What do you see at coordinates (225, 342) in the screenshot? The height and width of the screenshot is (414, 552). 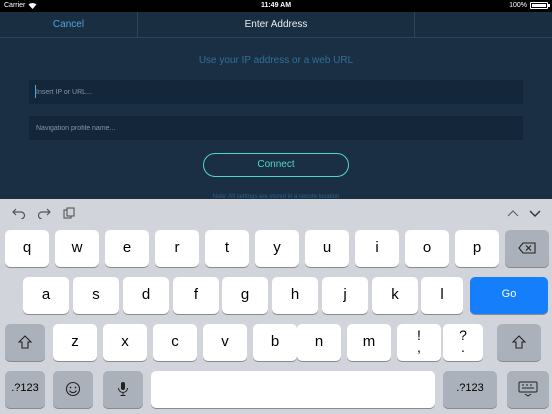 I see `key-v: v` at bounding box center [225, 342].